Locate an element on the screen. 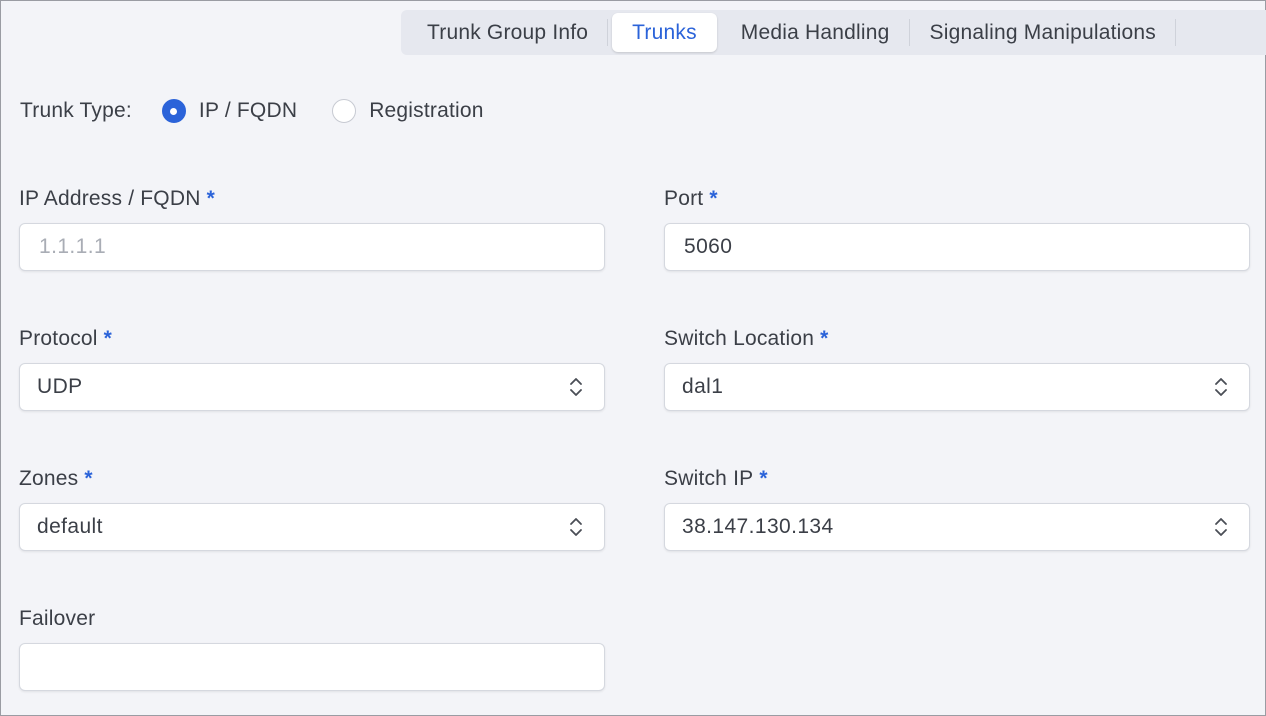  port-field-group: Port * is located at coordinates (957, 228).